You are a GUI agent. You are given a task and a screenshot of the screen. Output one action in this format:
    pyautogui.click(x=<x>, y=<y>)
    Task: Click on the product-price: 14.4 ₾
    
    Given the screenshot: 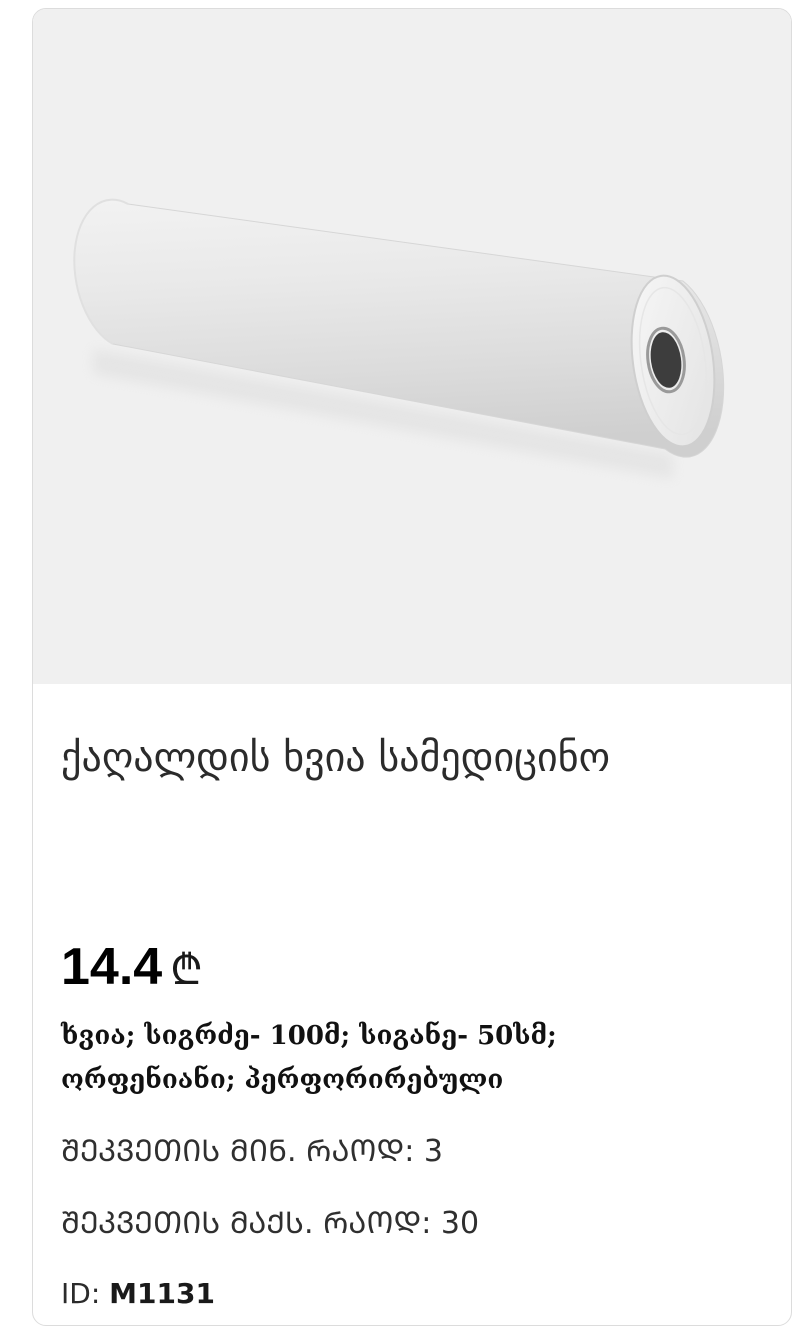 What is the action you would take?
    pyautogui.click(x=132, y=968)
    